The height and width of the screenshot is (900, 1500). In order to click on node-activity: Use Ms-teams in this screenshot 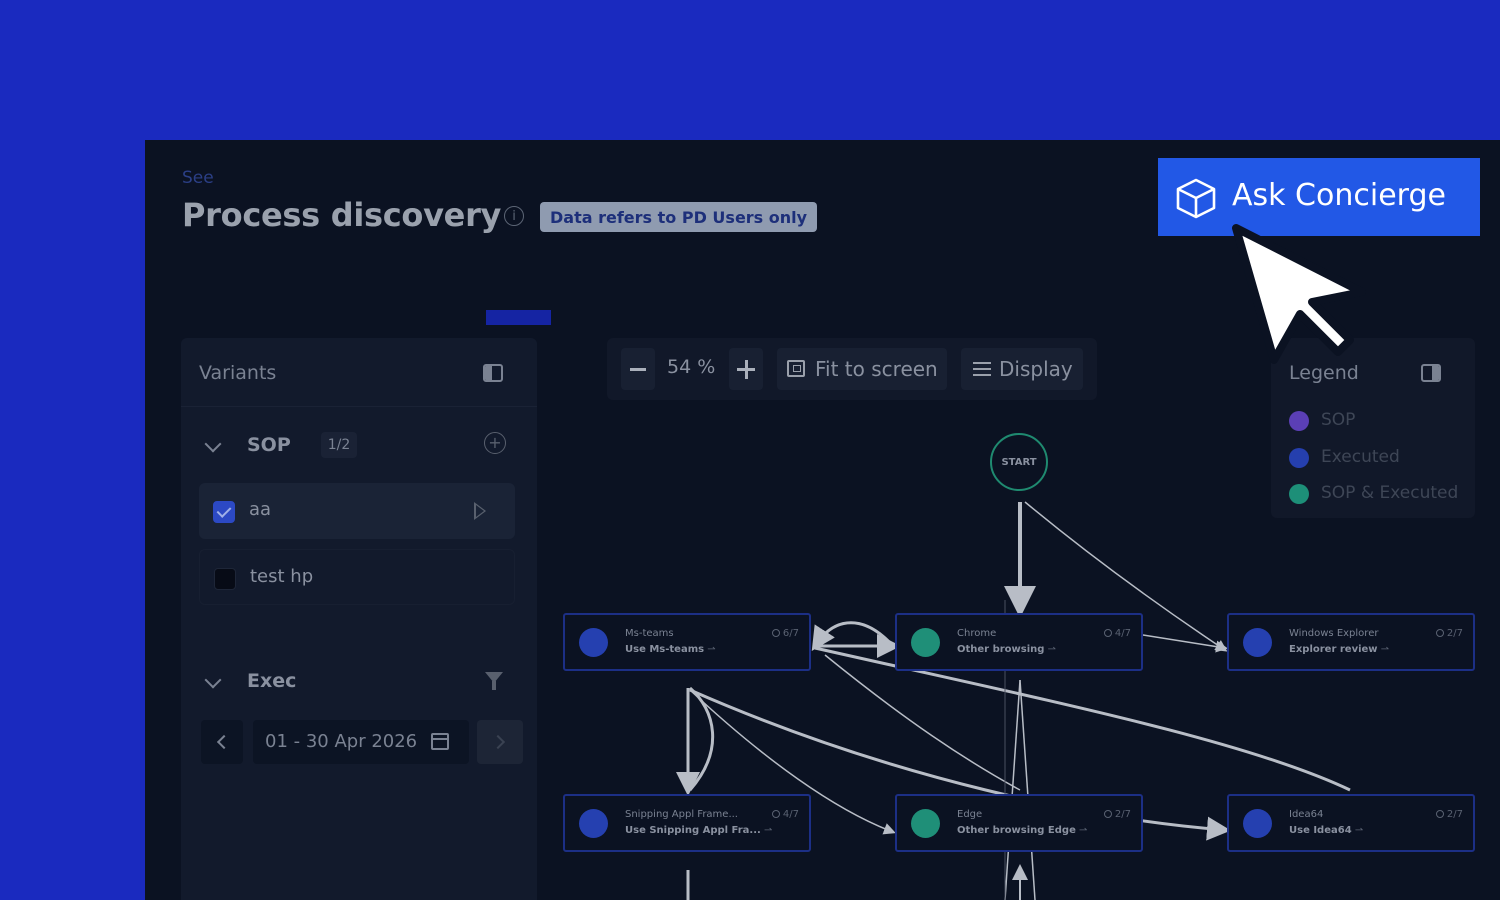, I will do `click(670, 649)`.